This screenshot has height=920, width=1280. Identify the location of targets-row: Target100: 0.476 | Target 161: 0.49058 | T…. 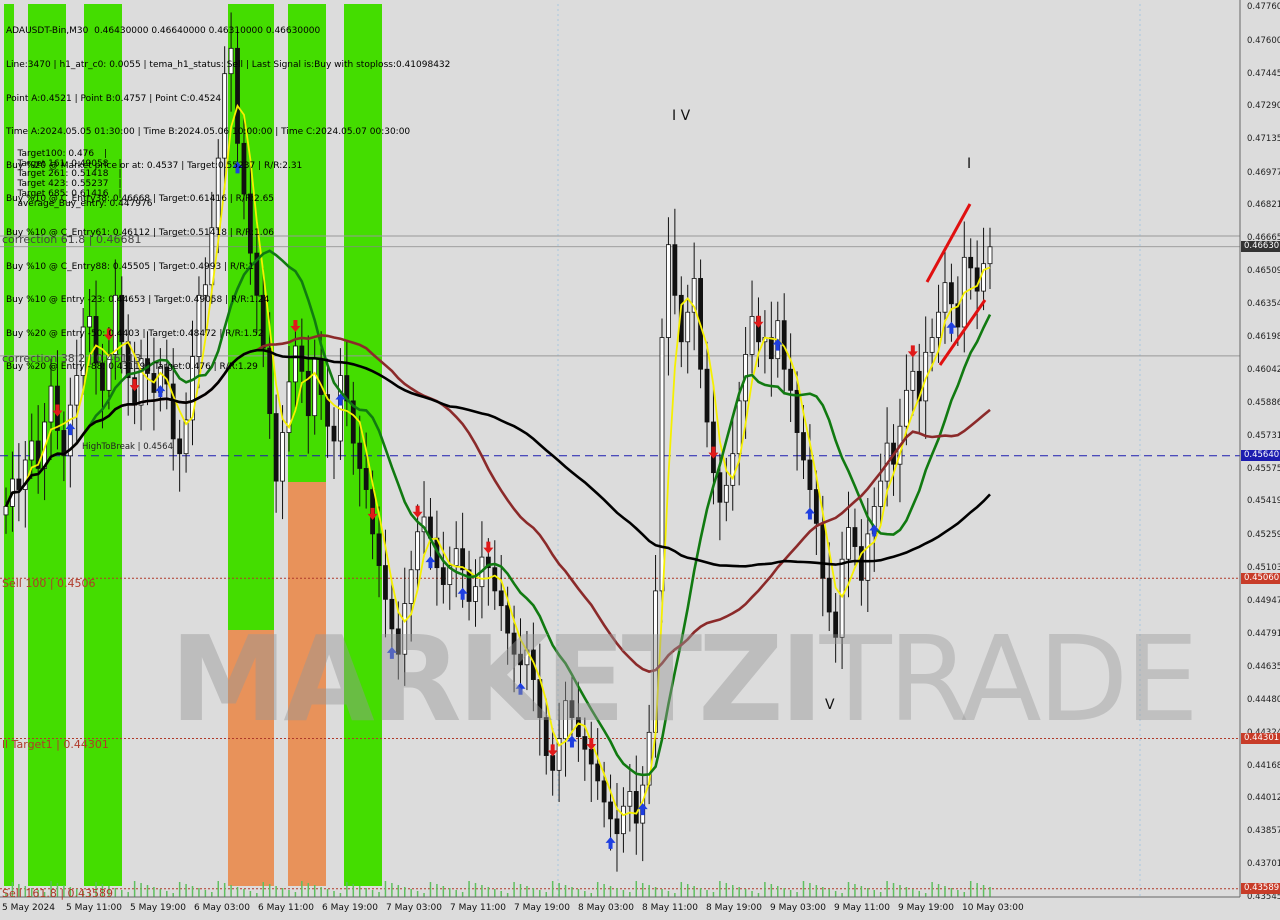
(85, 179).